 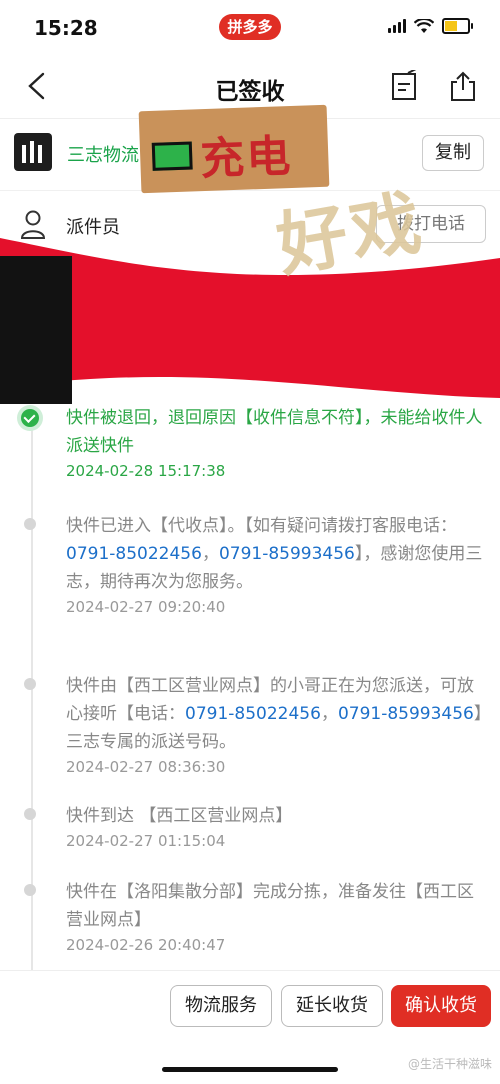 What do you see at coordinates (250, 92) in the screenshot?
I see `page-title: 已签收` at bounding box center [250, 92].